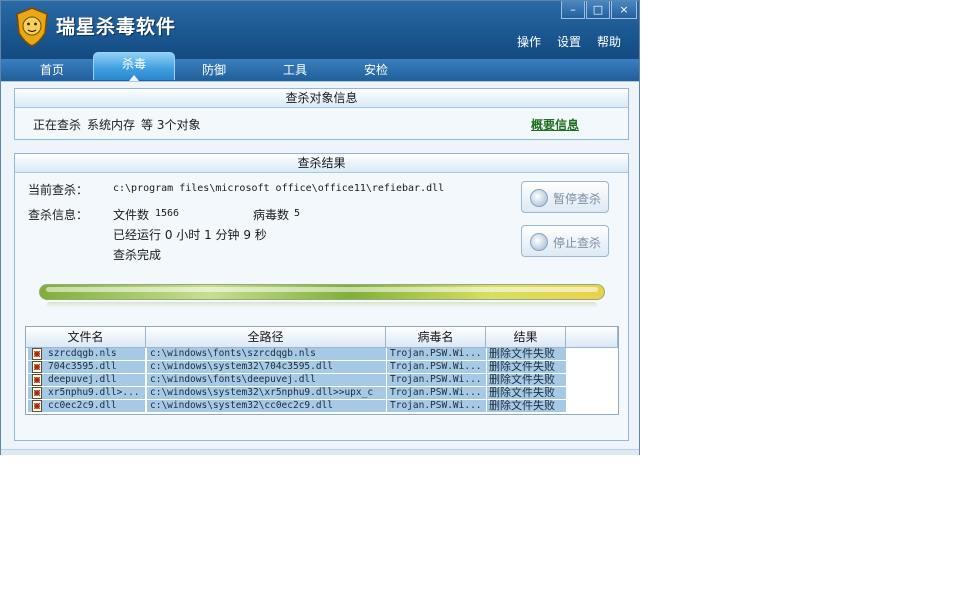  Describe the element at coordinates (526, 337) in the screenshot. I see `column-header-result: 结果` at that location.